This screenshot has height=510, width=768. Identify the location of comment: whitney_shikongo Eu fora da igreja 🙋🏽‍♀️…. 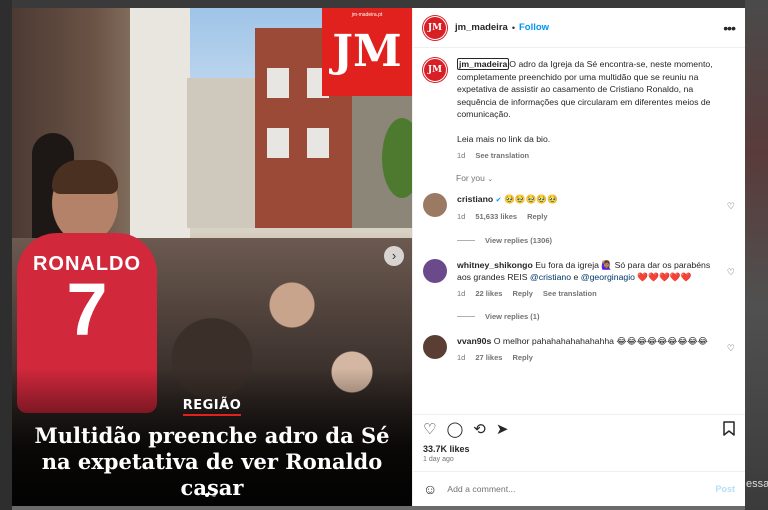
(579, 279).